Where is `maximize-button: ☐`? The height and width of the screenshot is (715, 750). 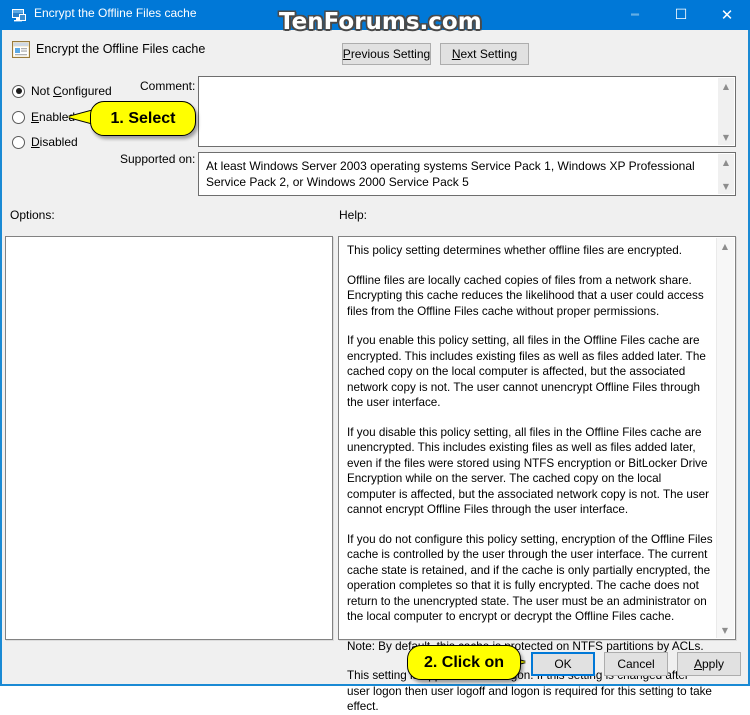
maximize-button: ☐ is located at coordinates (681, 15).